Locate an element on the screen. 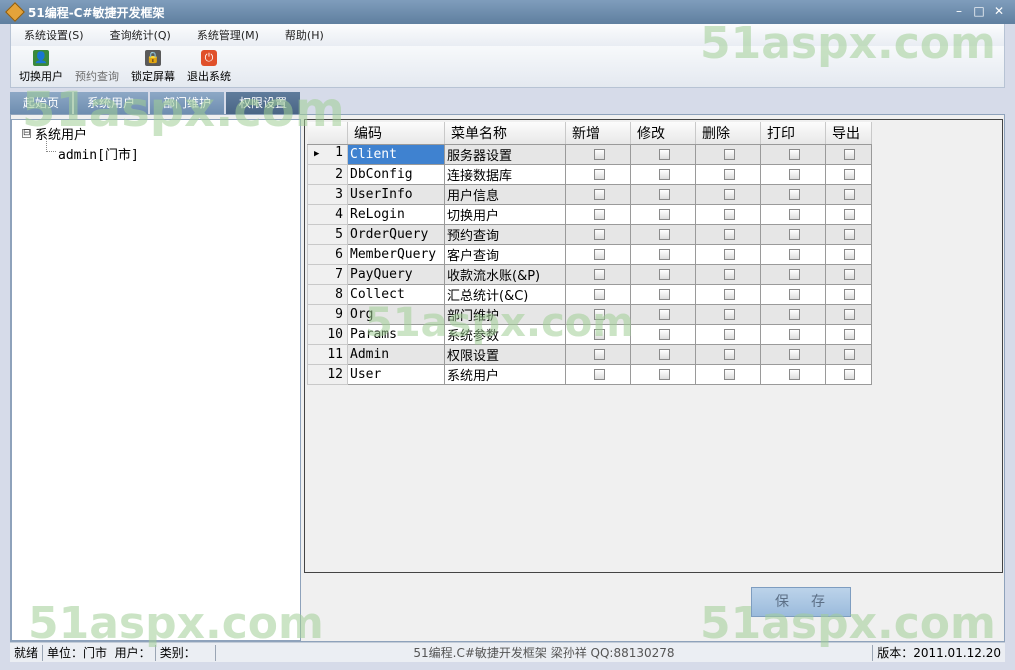 This screenshot has width=1015, height=670. row-header: 4 is located at coordinates (327, 214).